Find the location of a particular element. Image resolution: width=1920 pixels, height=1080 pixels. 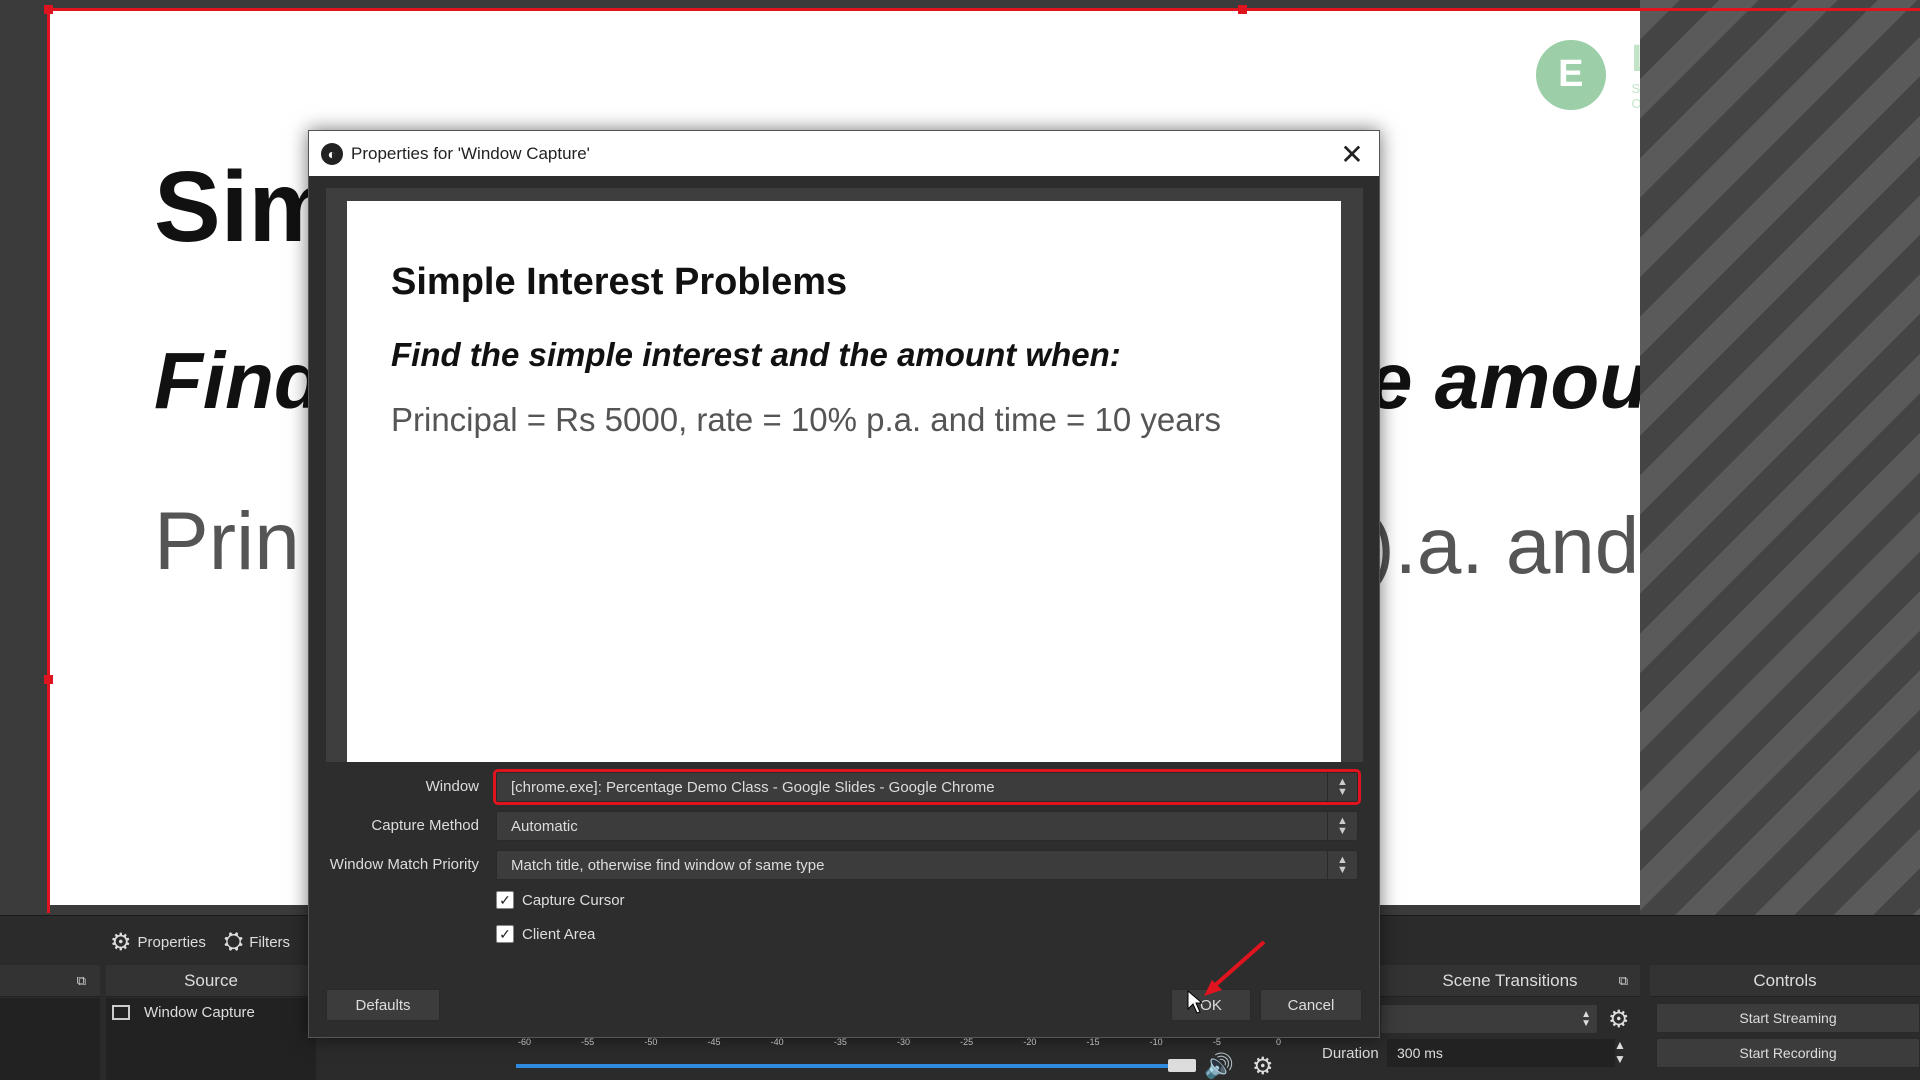

duration-value: 300 ms is located at coordinates (1420, 1053).